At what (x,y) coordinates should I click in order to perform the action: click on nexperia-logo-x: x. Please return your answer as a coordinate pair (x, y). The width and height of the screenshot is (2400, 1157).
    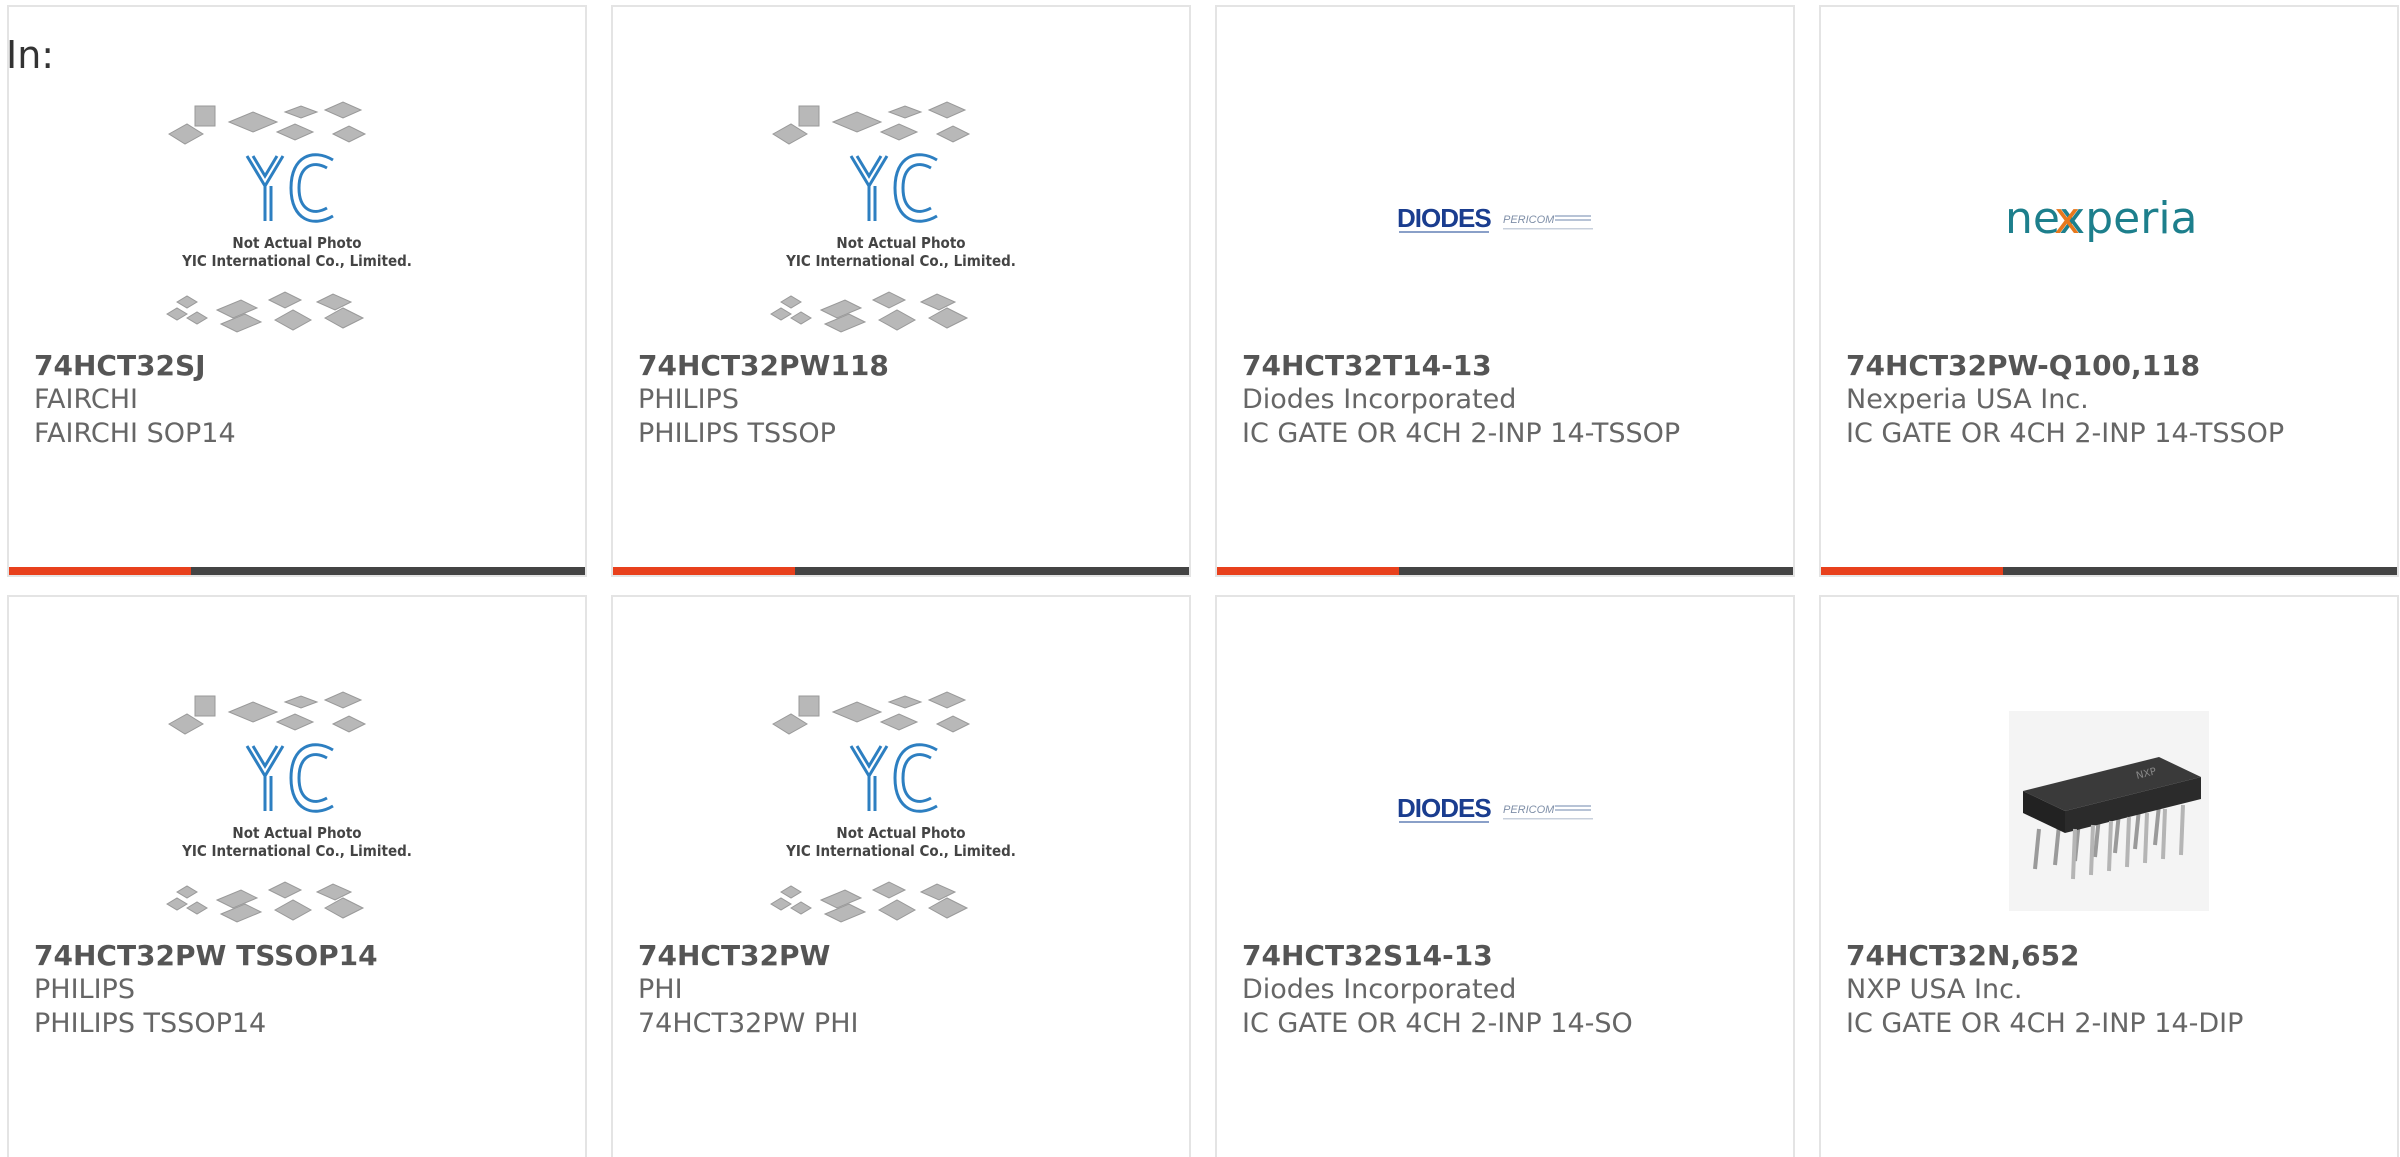
    Looking at the image, I should click on (2067, 218).